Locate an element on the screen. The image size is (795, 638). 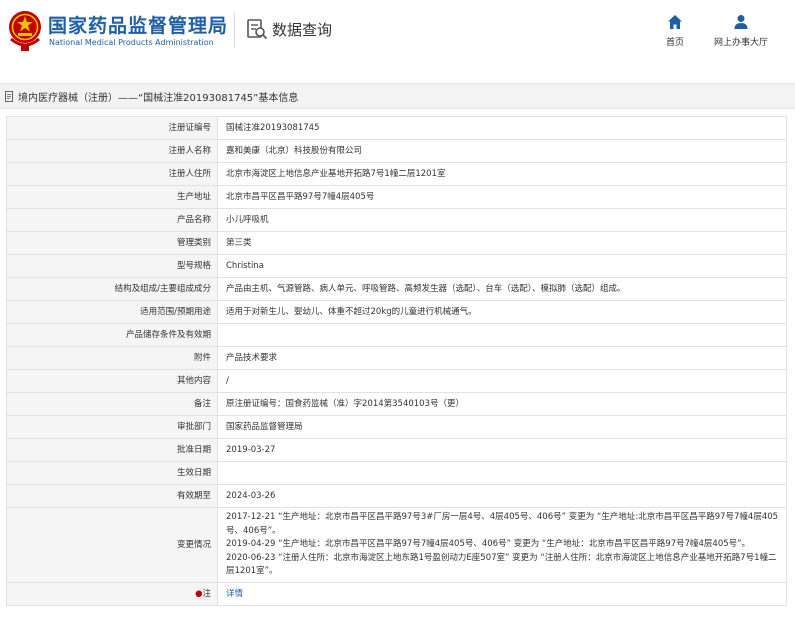
row-value: 产品技术要求 is located at coordinates (502, 358).